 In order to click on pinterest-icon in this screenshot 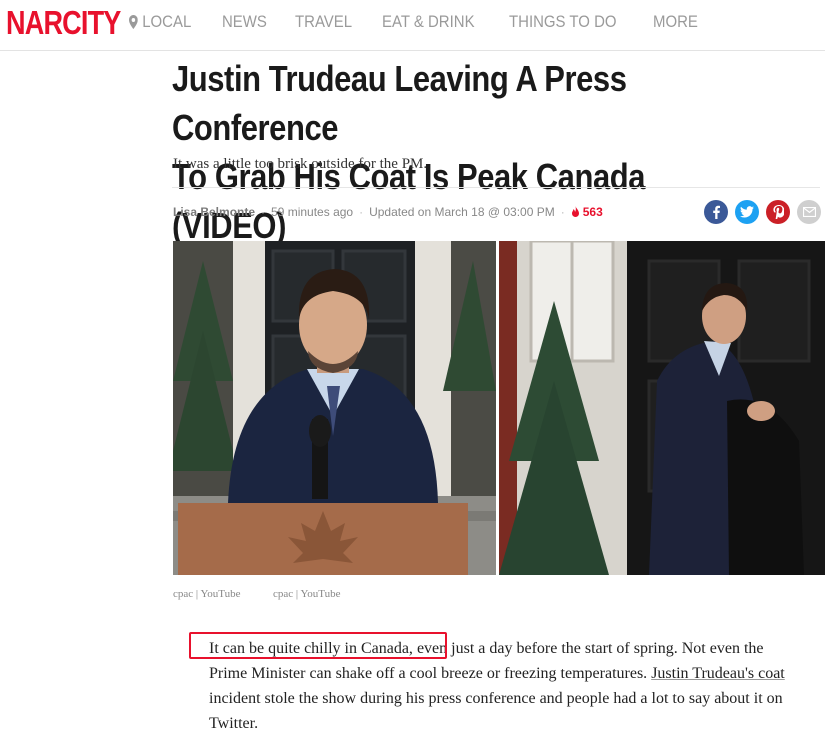, I will do `click(778, 212)`.